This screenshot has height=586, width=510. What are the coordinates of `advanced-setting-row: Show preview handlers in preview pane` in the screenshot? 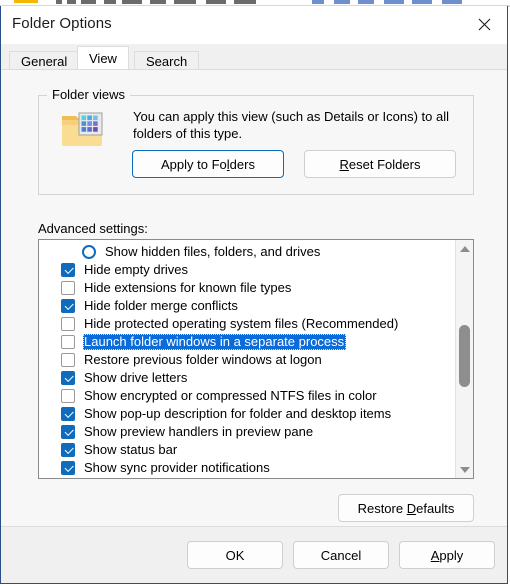 It's located at (246, 432).